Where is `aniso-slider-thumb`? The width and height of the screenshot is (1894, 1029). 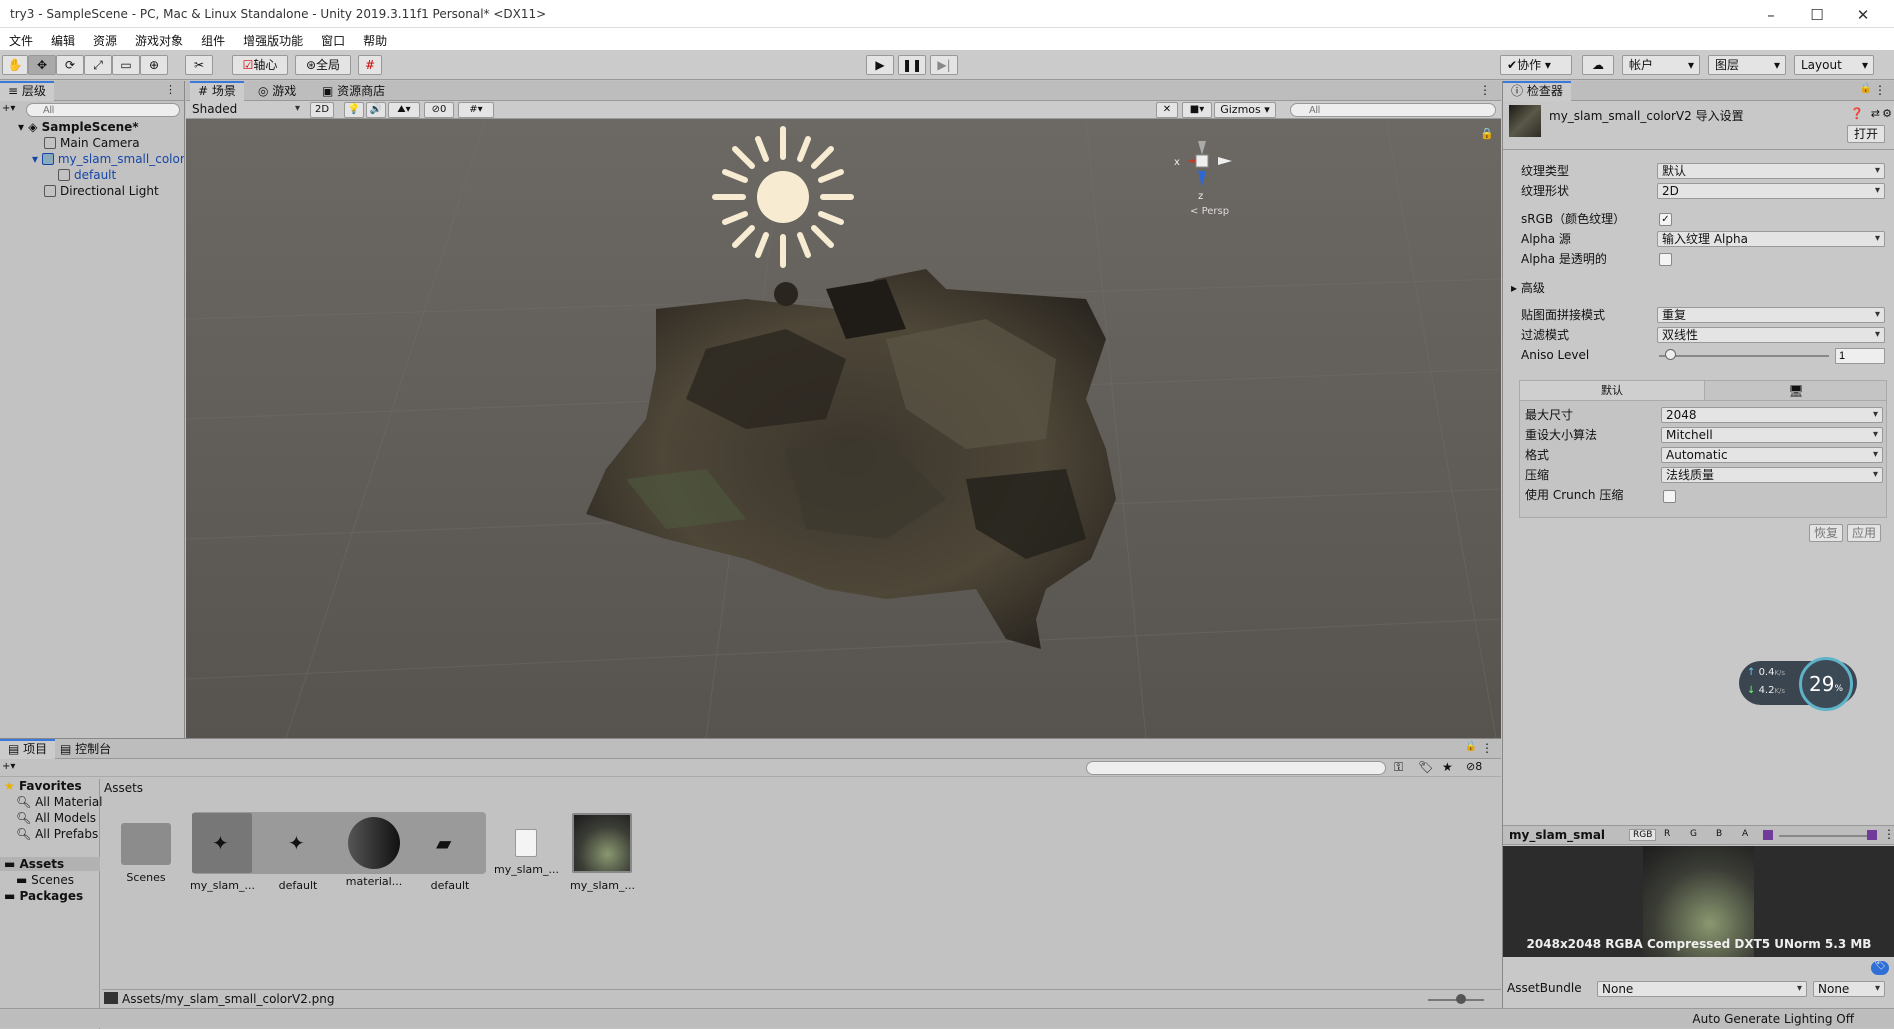 aniso-slider-thumb is located at coordinates (1670, 354).